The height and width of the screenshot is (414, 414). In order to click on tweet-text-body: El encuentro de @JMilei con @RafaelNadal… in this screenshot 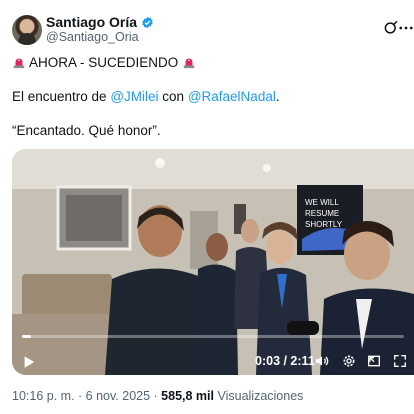, I will do `click(146, 96)`.